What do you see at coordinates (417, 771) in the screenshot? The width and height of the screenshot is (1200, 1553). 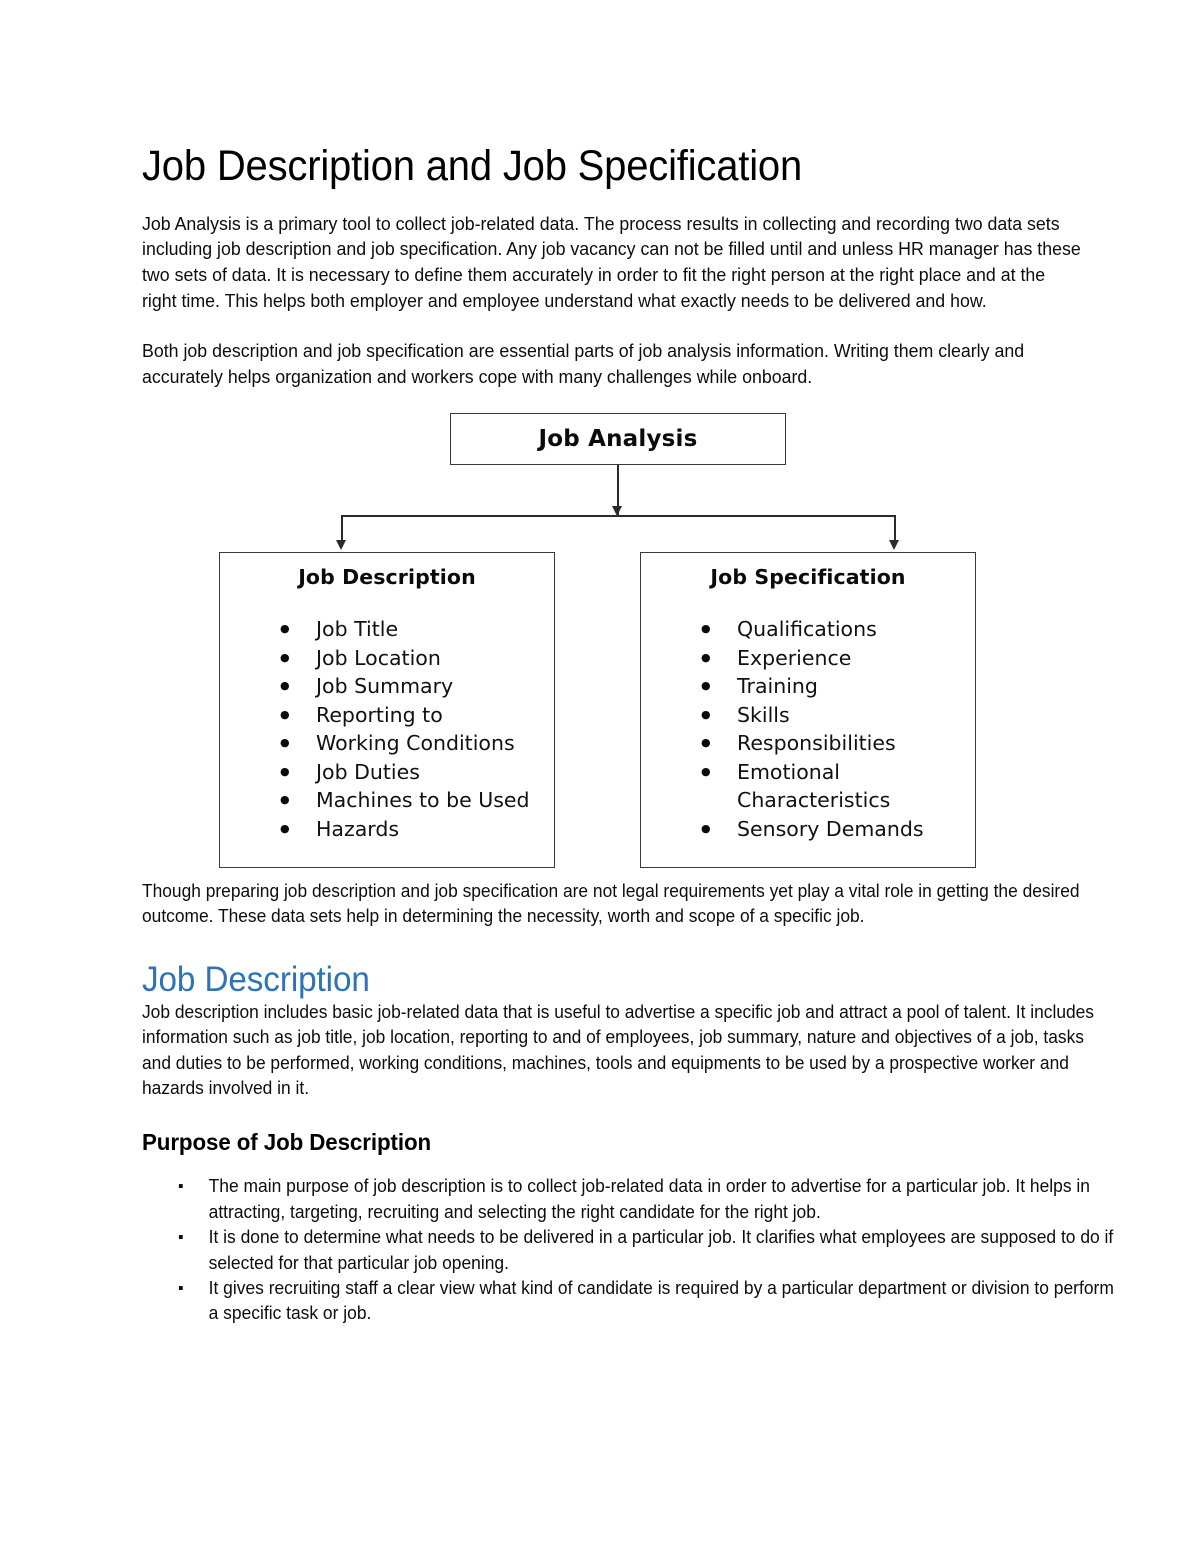 I see `list-item: Job Duties` at bounding box center [417, 771].